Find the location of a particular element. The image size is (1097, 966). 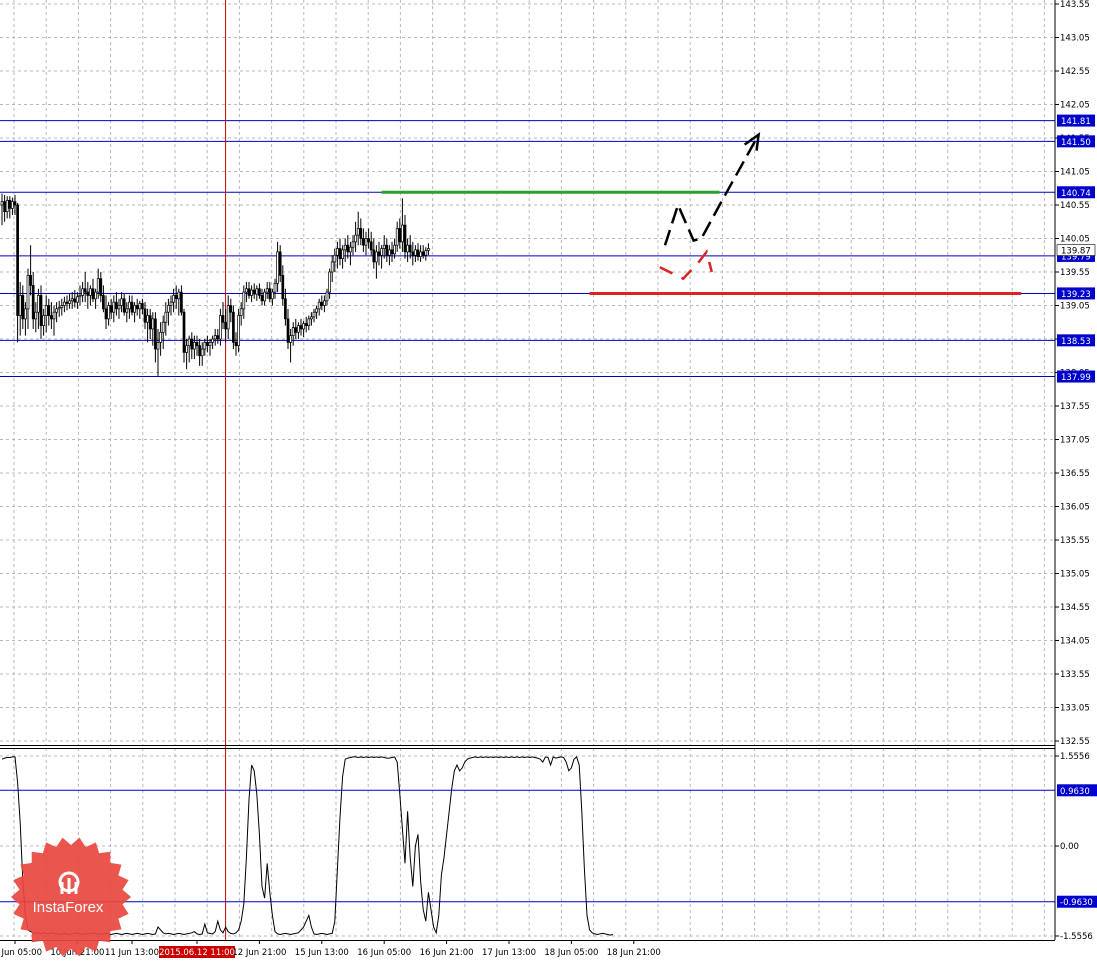

level-tag-label: 141.50 is located at coordinates (1076, 143).